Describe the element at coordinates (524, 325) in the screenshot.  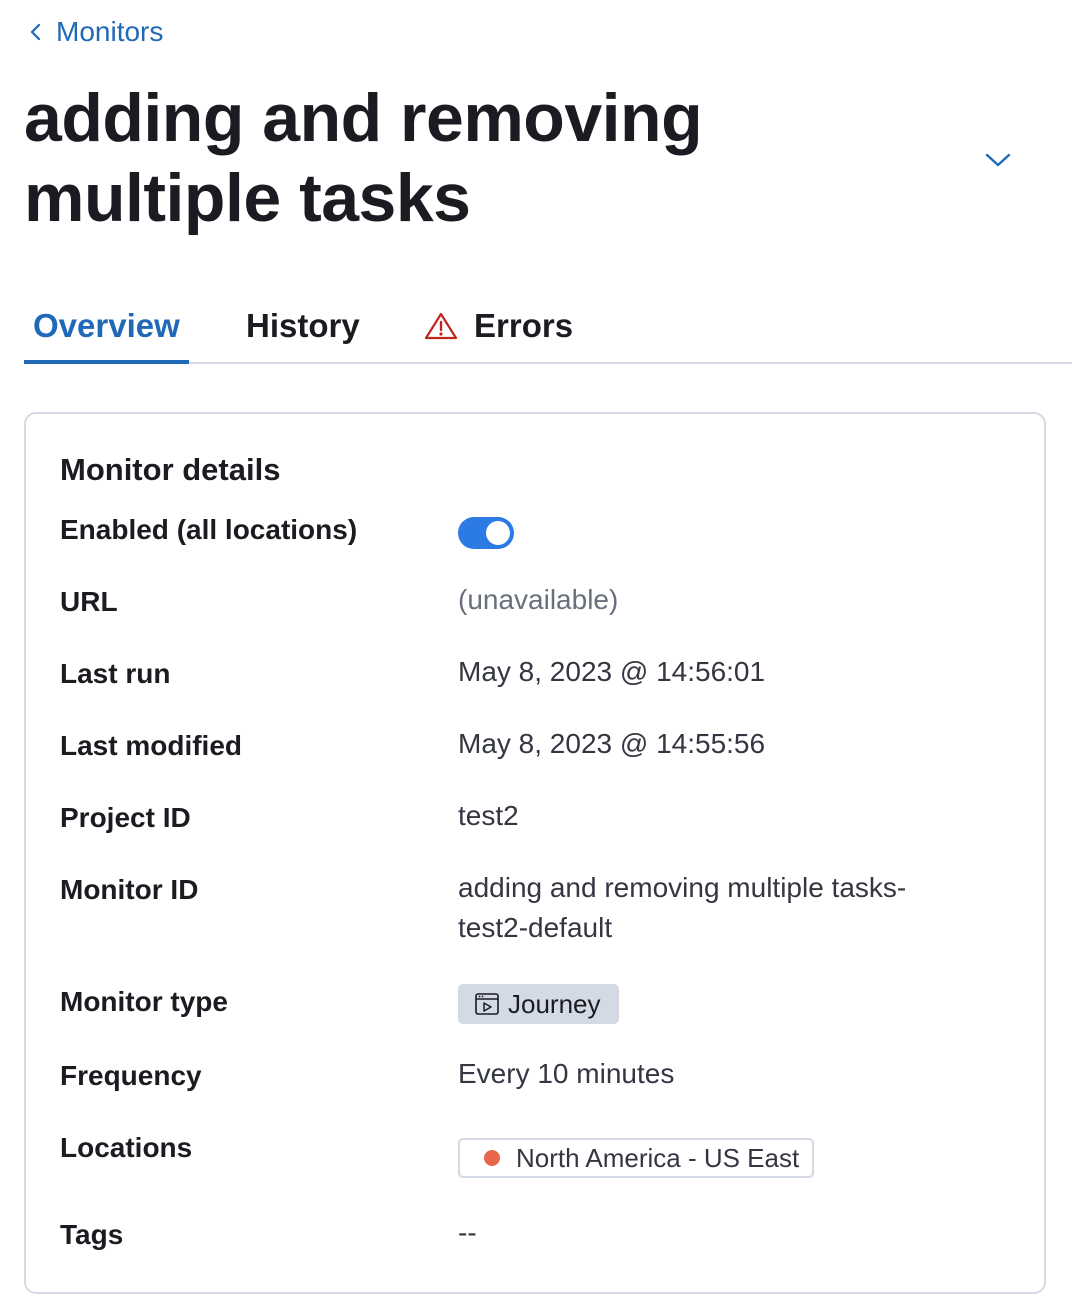
I see `tab-errors-label: Errors` at that location.